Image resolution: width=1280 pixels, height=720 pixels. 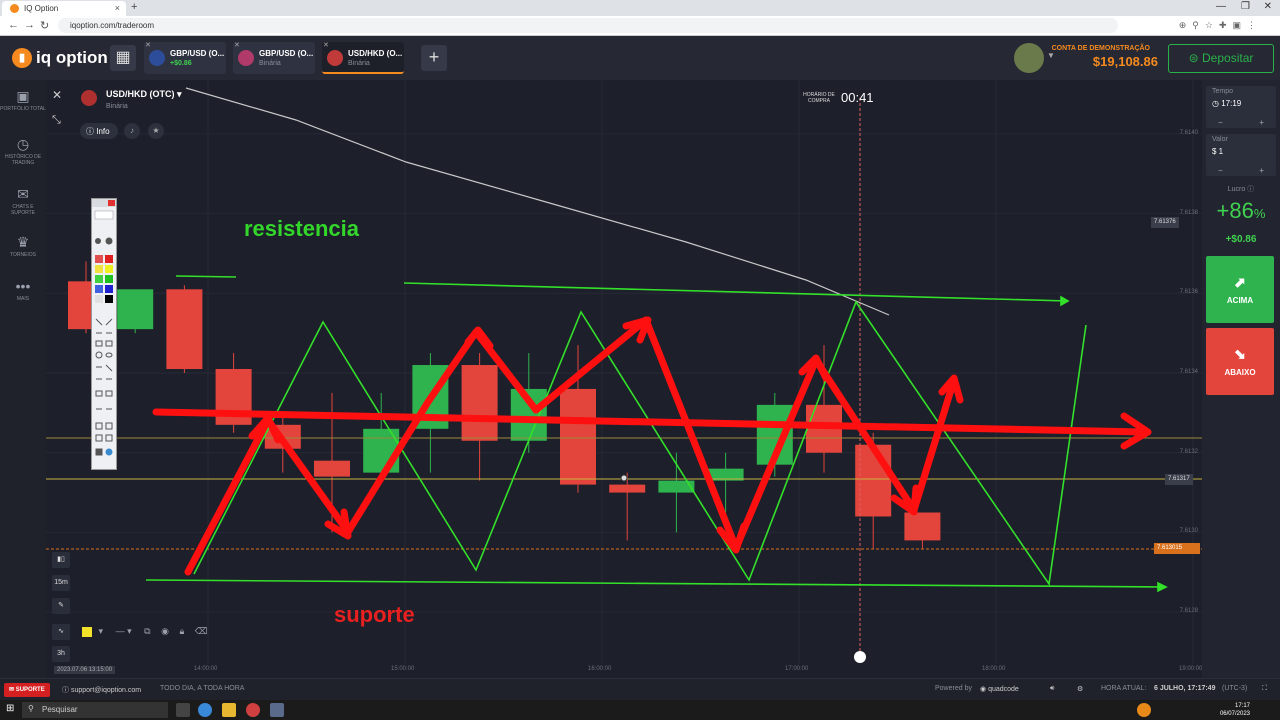 I want to click on amount-selector: Valor $ 1 − +, so click(x=1241, y=155).